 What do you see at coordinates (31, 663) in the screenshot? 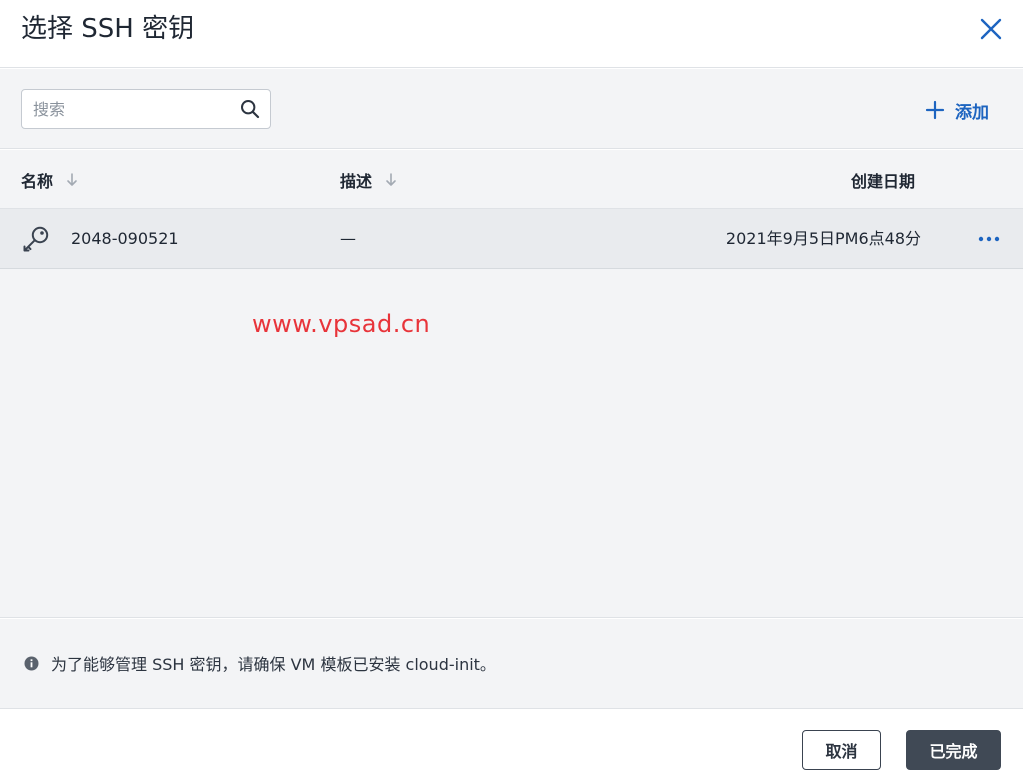
I see `info-icon` at bounding box center [31, 663].